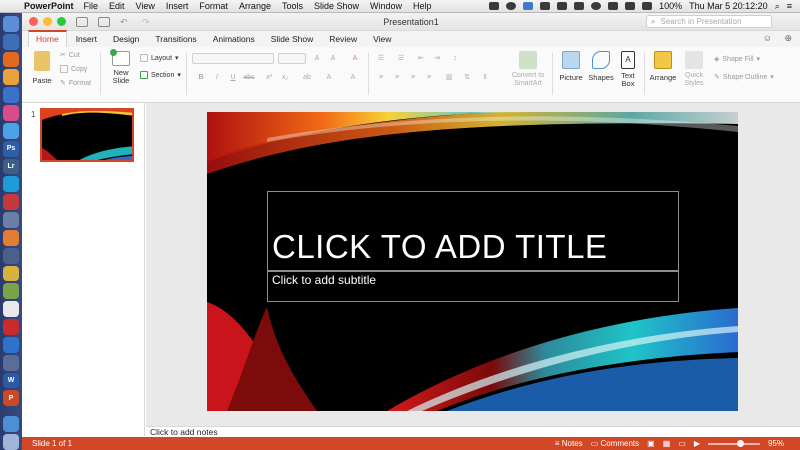 Image resolution: width=800 pixels, height=450 pixels. Describe the element at coordinates (413, 77) in the screenshot. I see `align-right-icon: ≡` at that location.